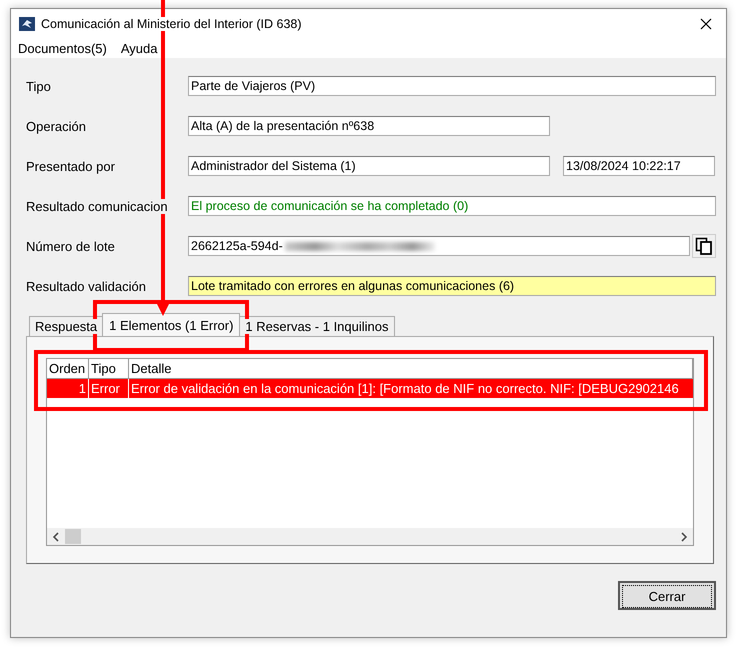 This screenshot has width=737, height=648. Describe the element at coordinates (706, 24) in the screenshot. I see `close-icon` at that location.